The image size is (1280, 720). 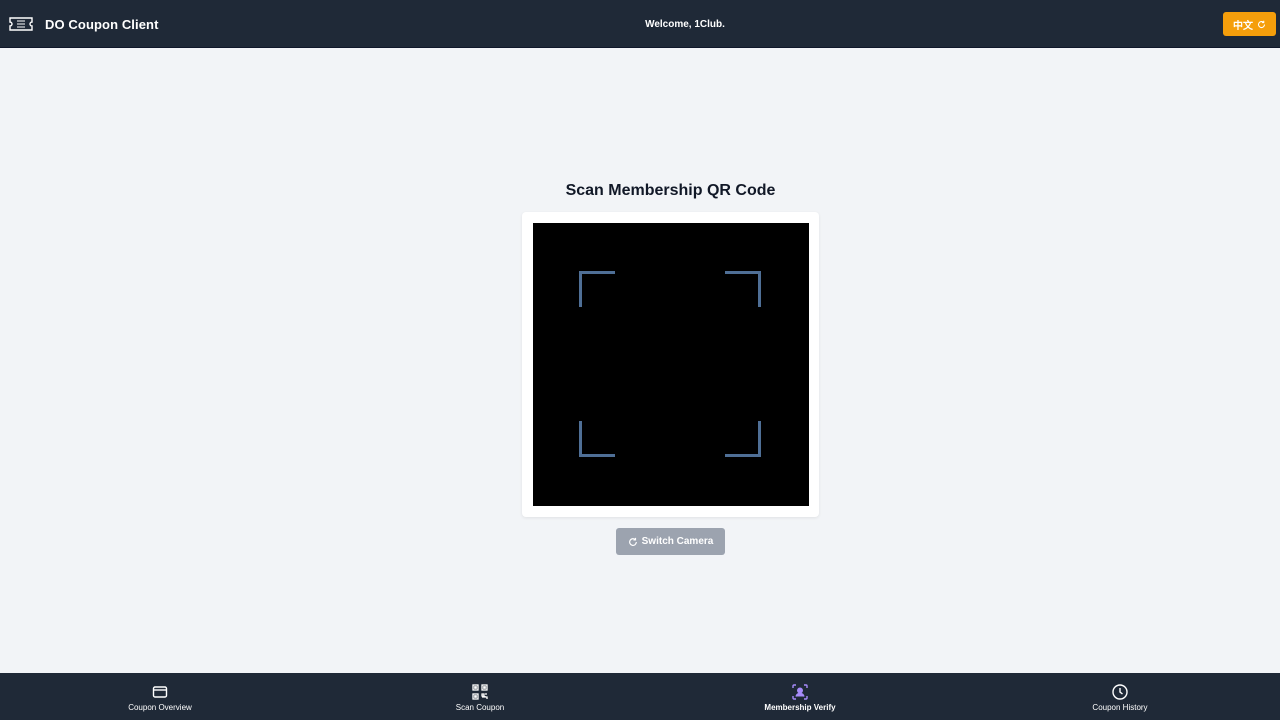 What do you see at coordinates (597, 439) in the screenshot?
I see `scan-frame-corner-bottom-left` at bounding box center [597, 439].